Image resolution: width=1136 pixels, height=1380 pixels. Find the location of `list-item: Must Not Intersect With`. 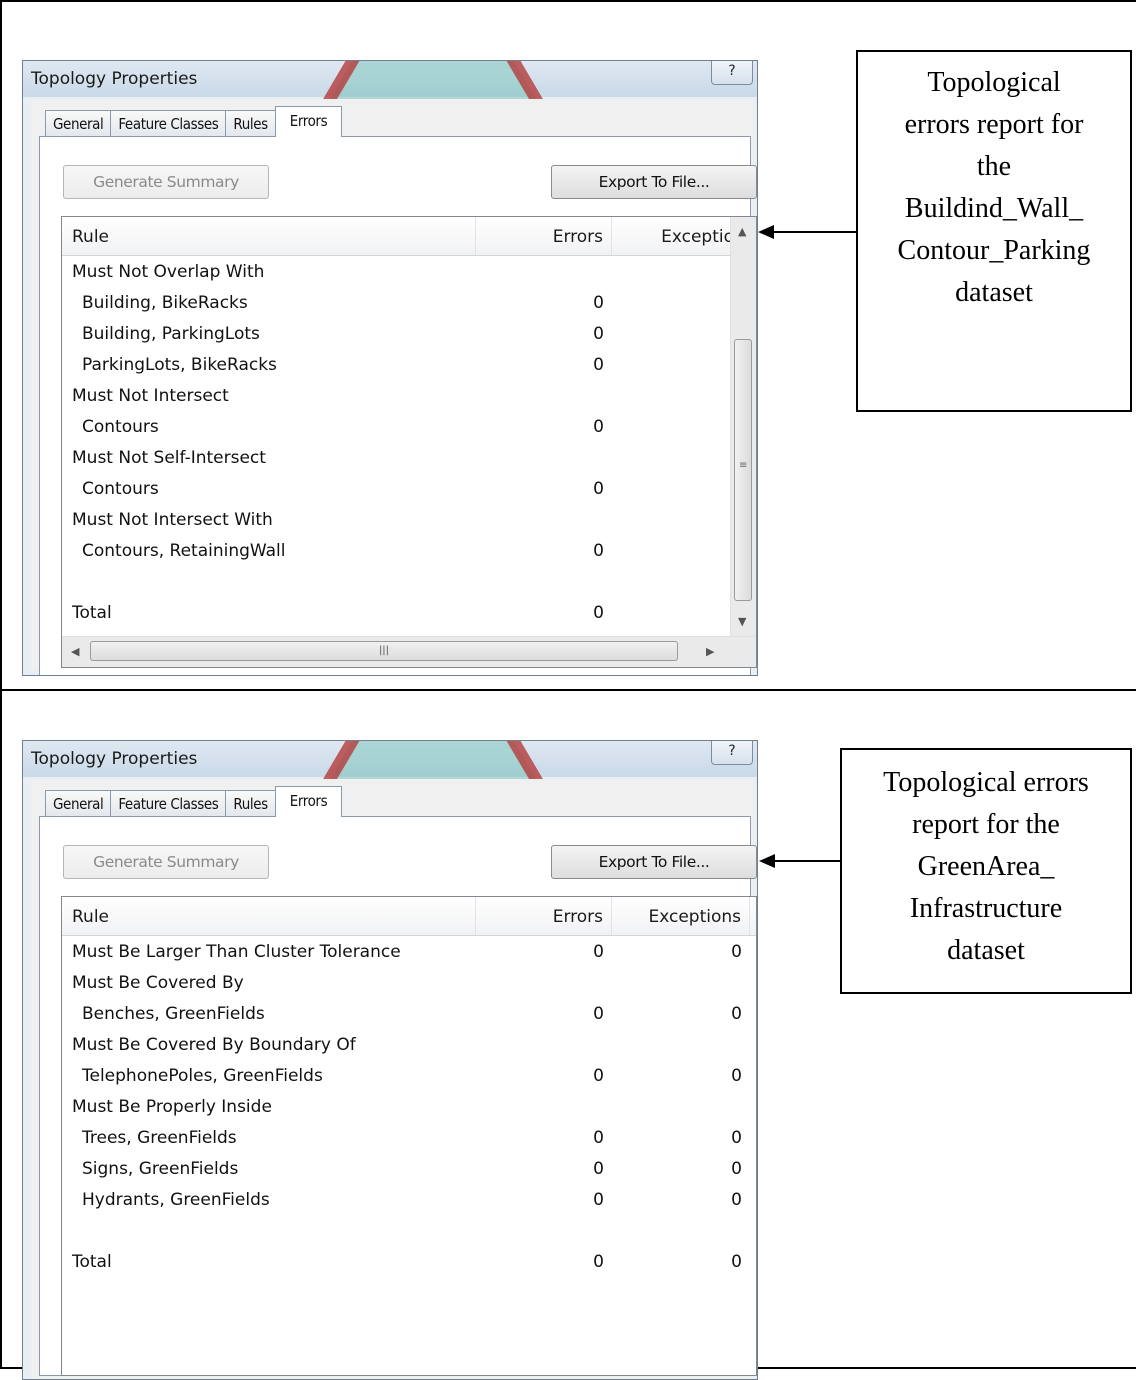

list-item: Must Not Intersect With is located at coordinates (409, 521).